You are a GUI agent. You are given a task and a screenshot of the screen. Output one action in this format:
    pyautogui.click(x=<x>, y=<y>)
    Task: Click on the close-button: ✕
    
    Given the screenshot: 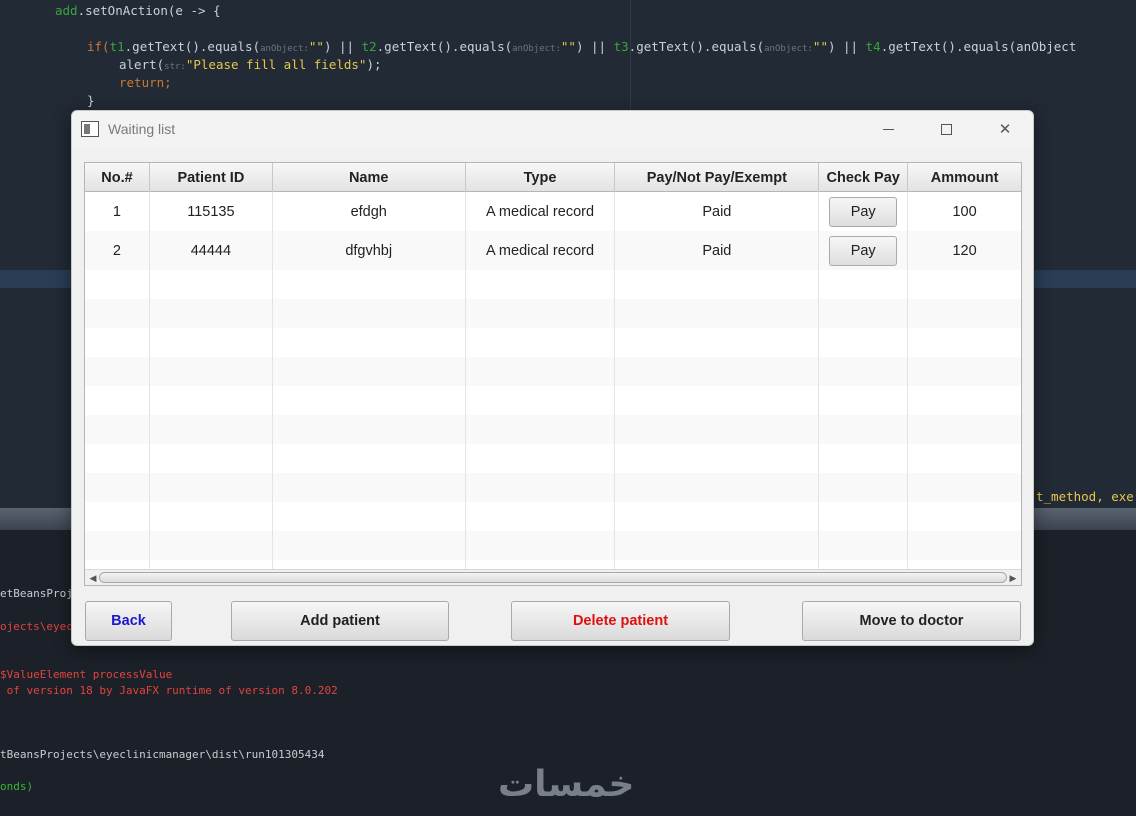 What is the action you would take?
    pyautogui.click(x=1005, y=129)
    